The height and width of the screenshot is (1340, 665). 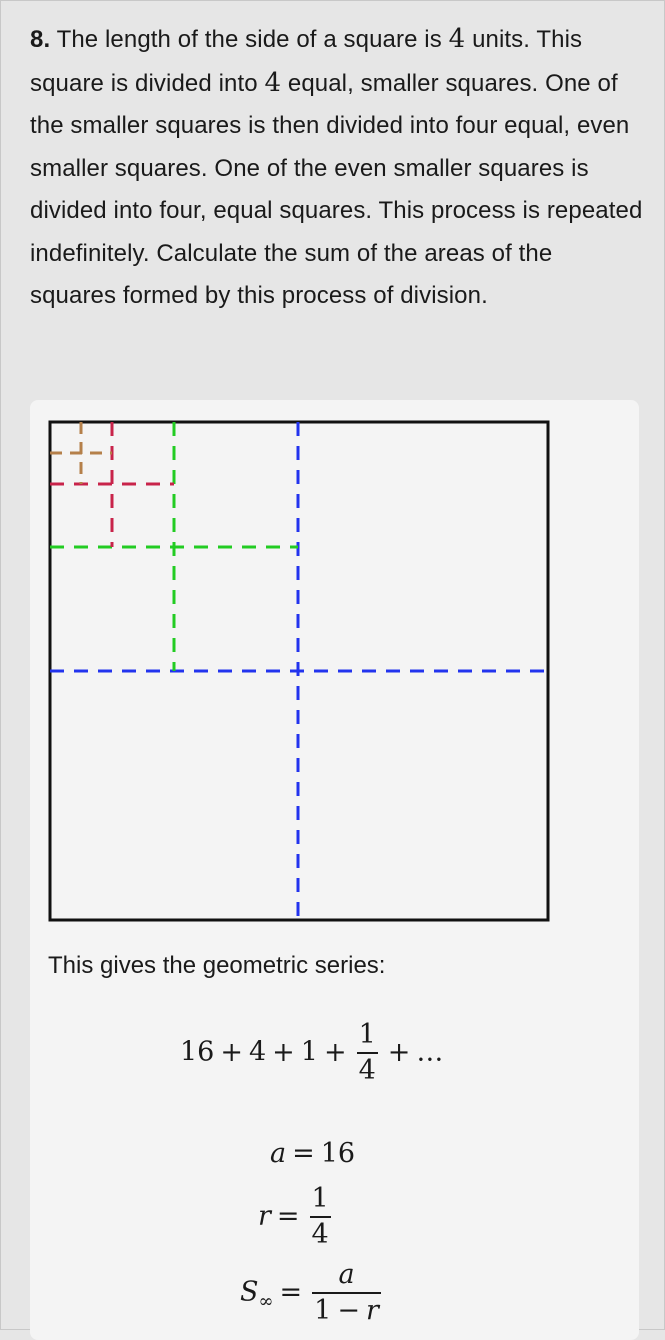 What do you see at coordinates (346, 1293) in the screenshot?
I see `sum-fraction: a 1− r` at bounding box center [346, 1293].